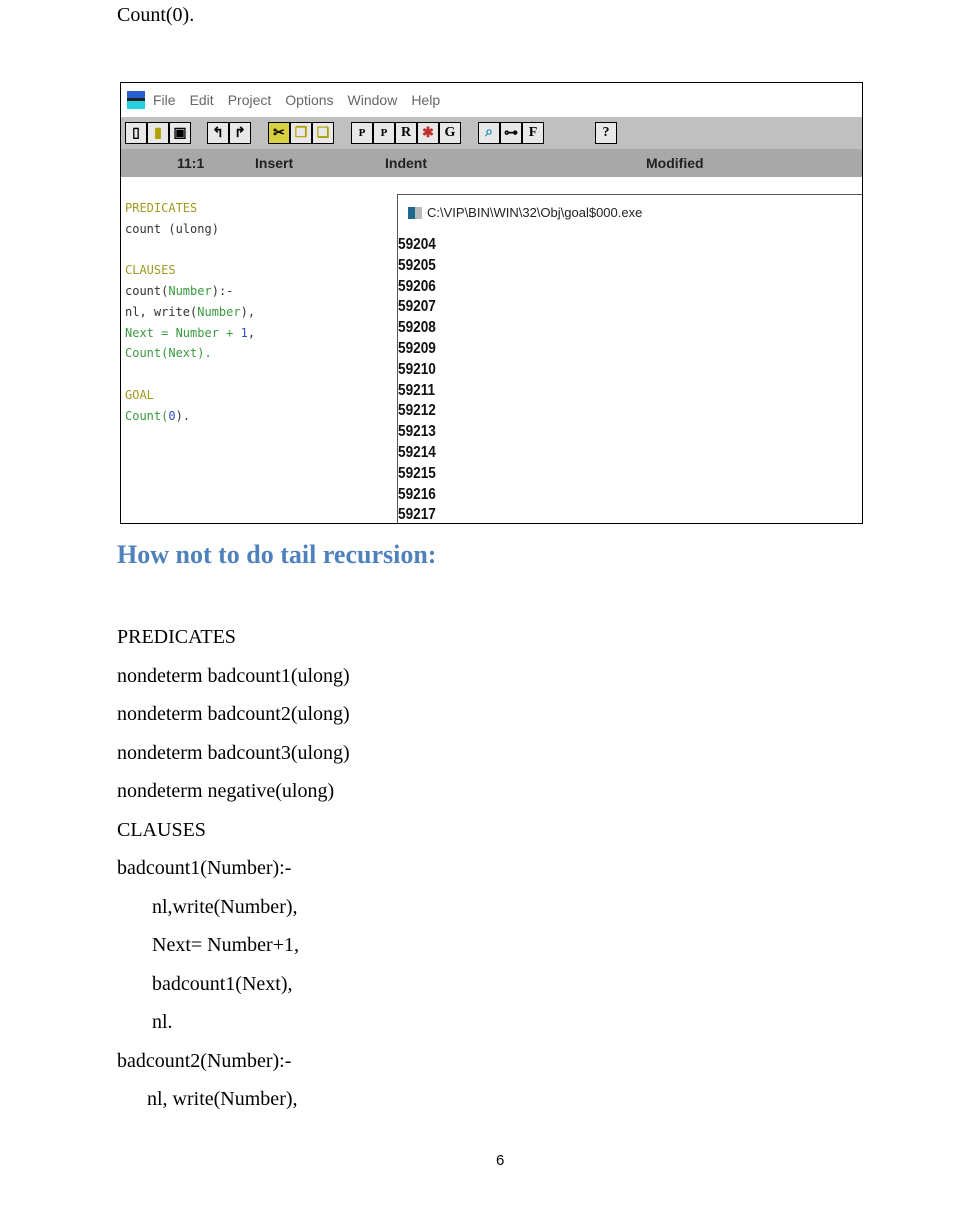  I want to click on body-code-line: nl,write(Number),, so click(207, 906).